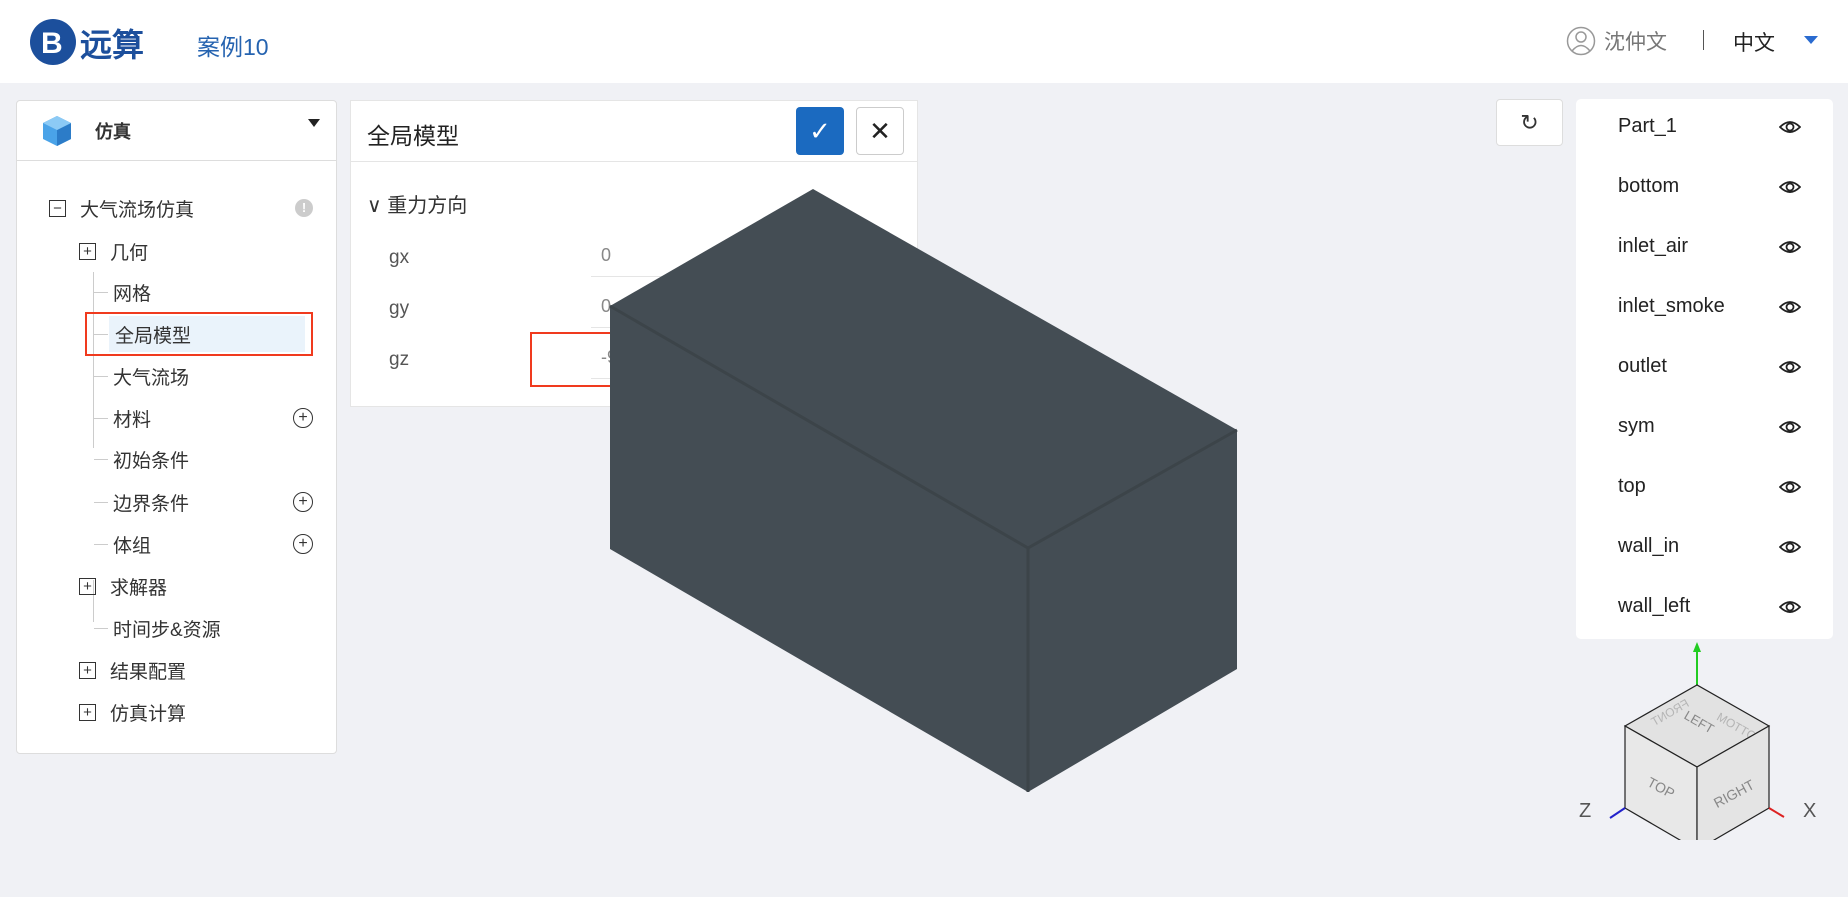  I want to click on part-item: top, so click(1632, 486).